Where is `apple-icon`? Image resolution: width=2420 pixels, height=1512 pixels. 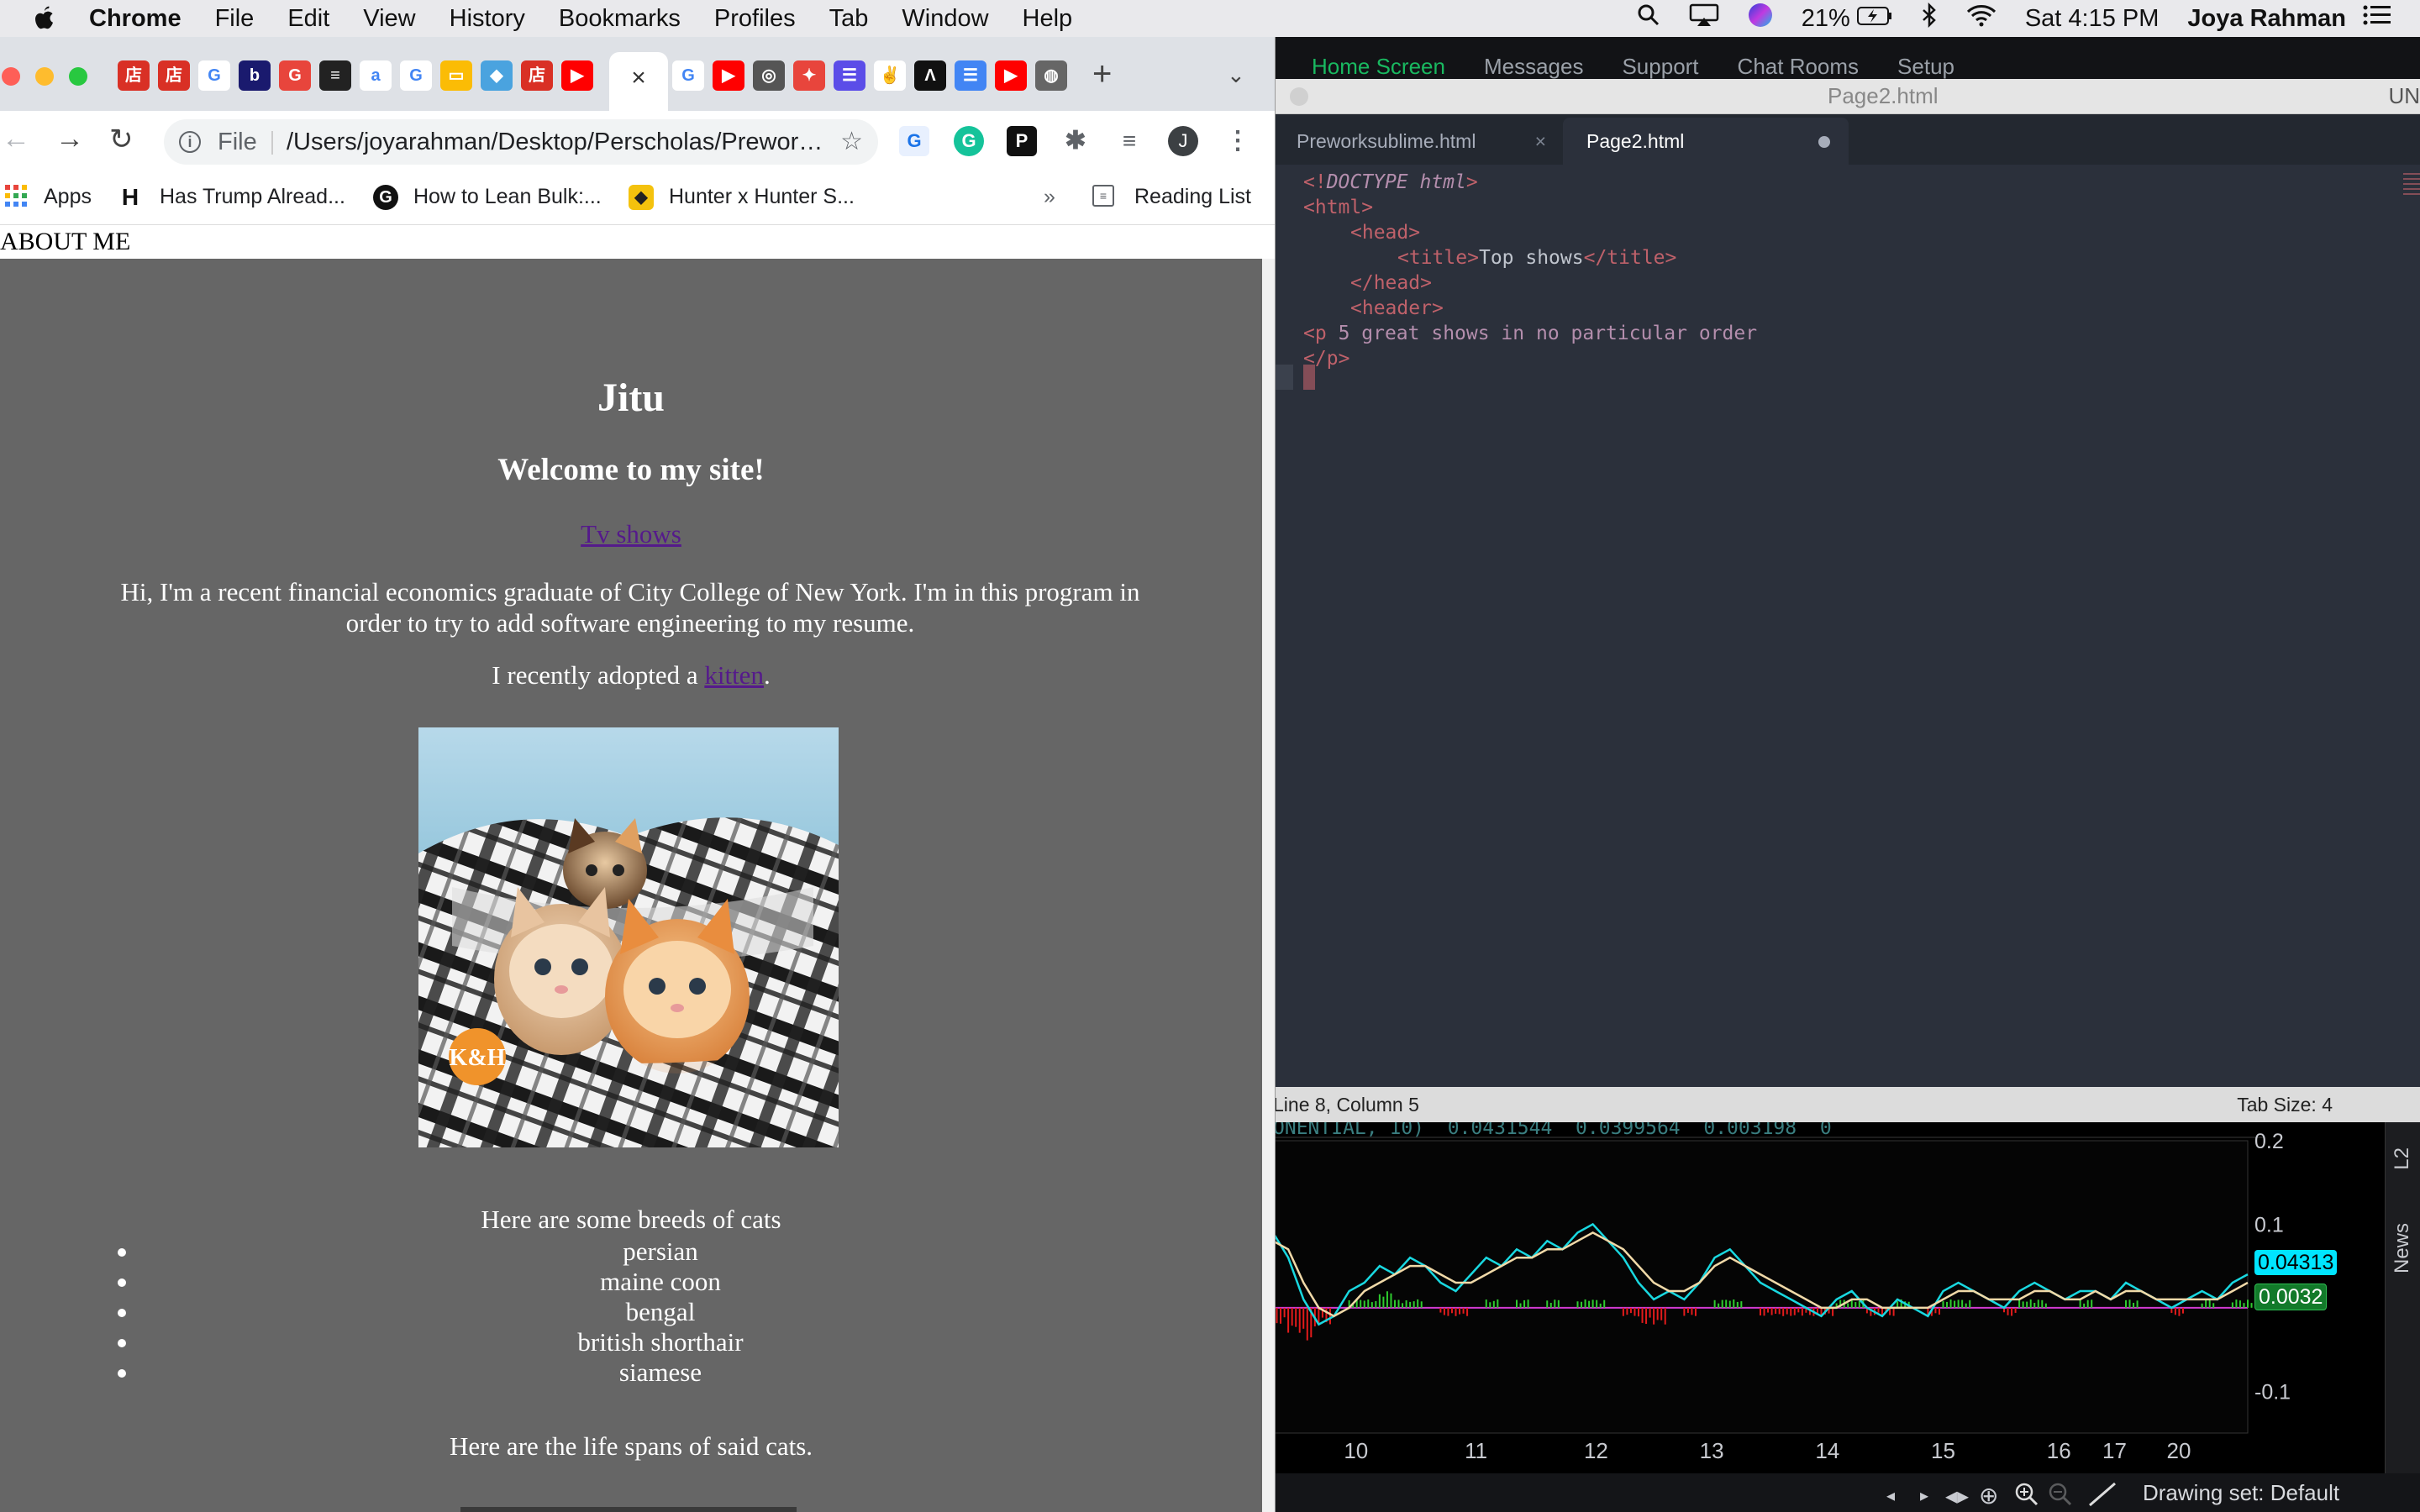 apple-icon is located at coordinates (44, 18).